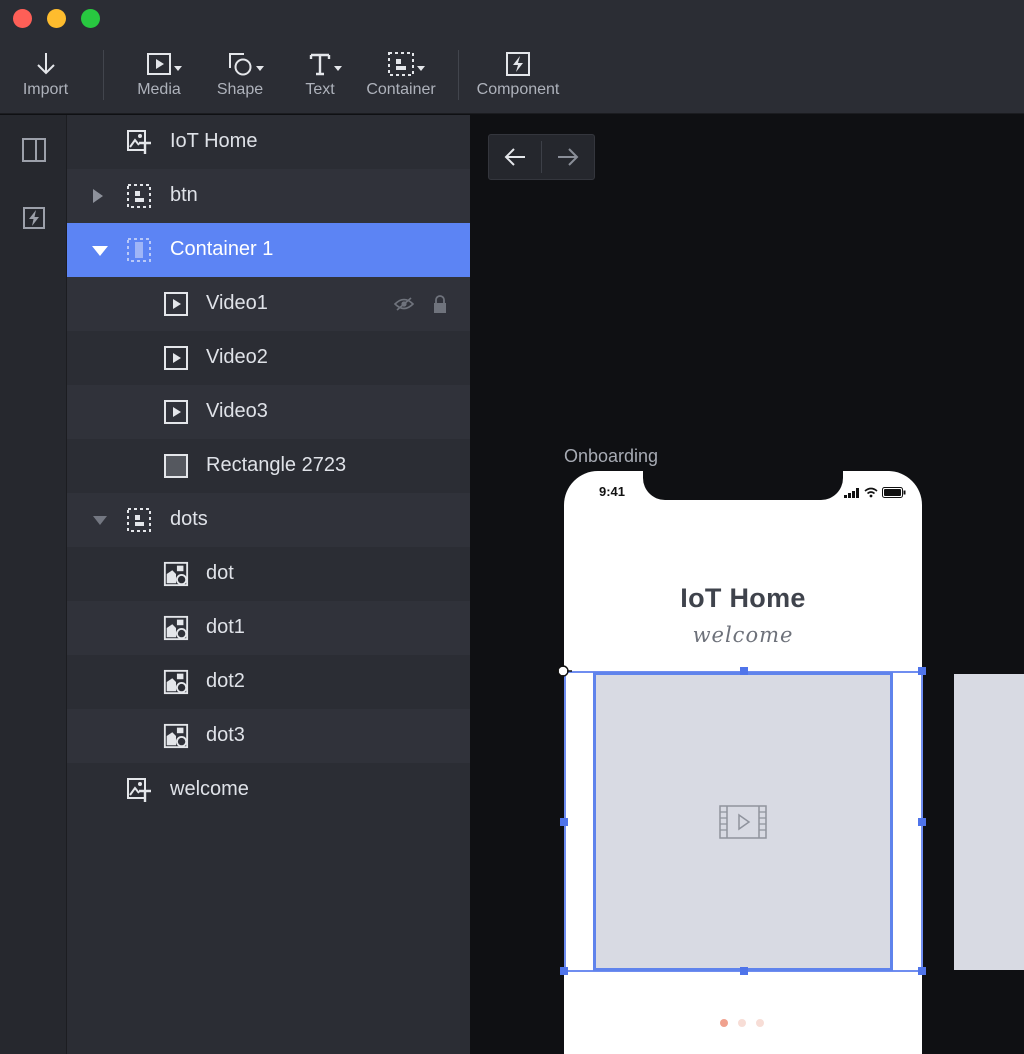 The image size is (1024, 1054). I want to click on panel-icon, so click(33, 149).